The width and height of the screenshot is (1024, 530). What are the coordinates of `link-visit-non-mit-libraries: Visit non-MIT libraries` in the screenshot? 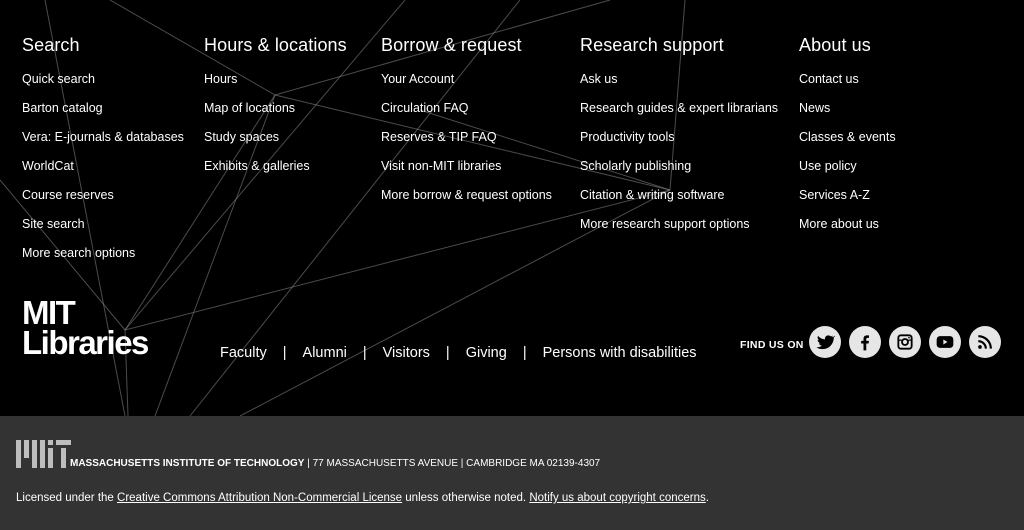 It's located at (441, 166).